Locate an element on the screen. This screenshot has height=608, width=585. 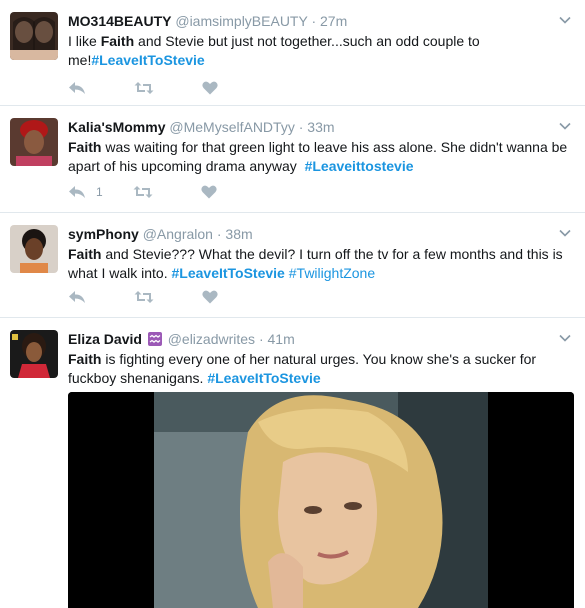
text-segment: I like is located at coordinates (84, 41).